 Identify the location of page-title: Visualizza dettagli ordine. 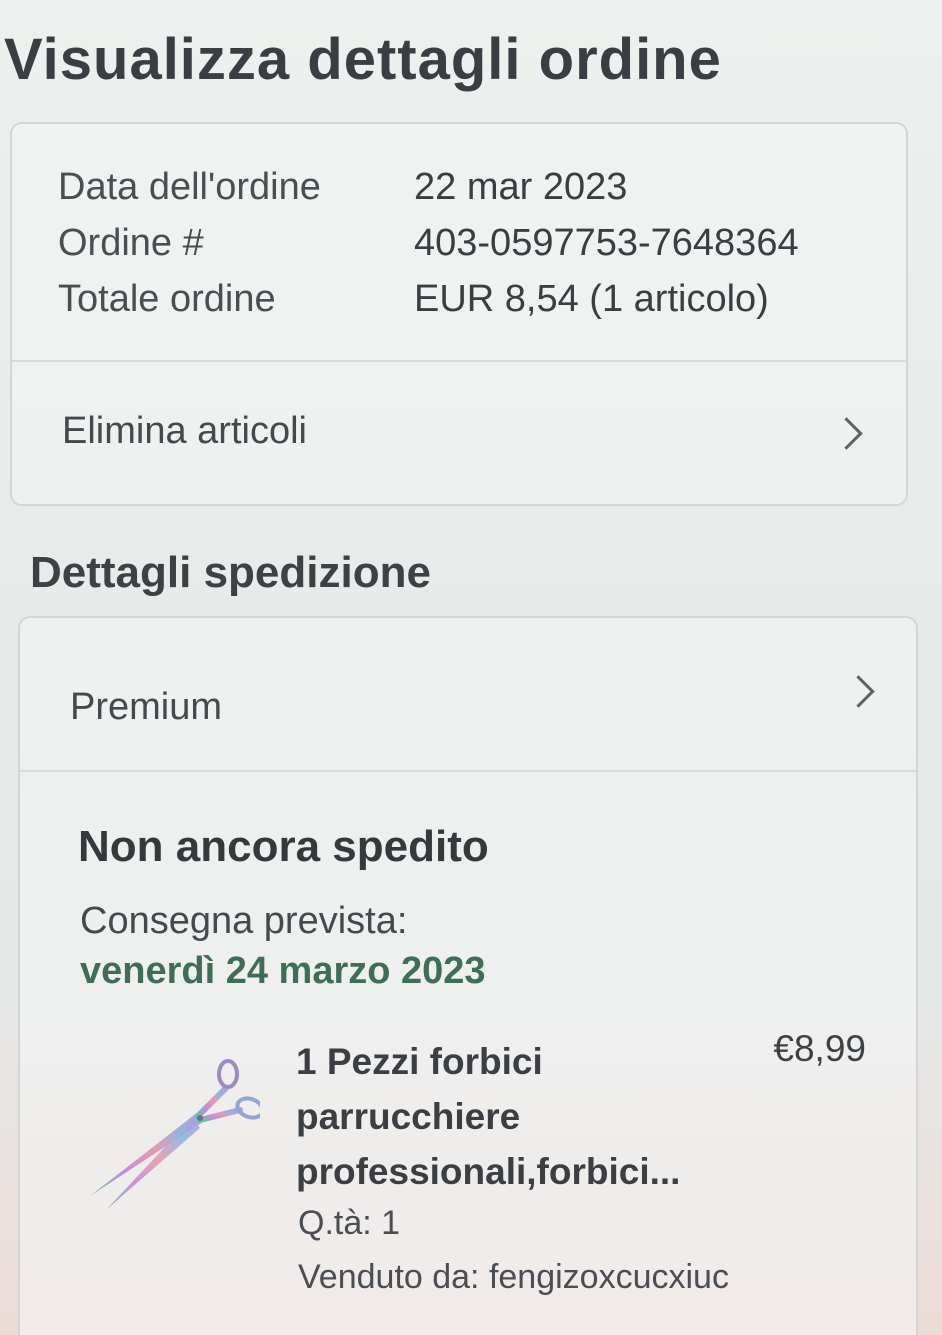
(363, 59).